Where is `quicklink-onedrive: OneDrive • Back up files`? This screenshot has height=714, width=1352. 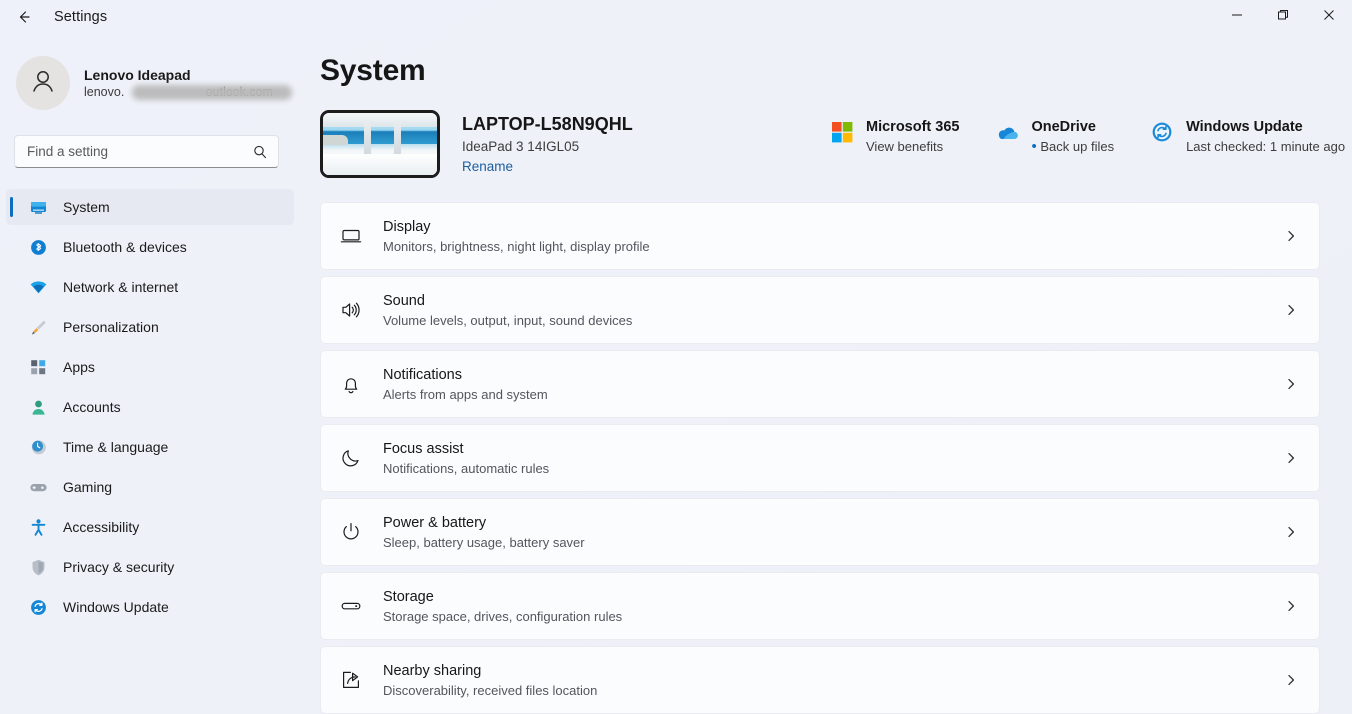 quicklink-onedrive: OneDrive • Back up files is located at coordinates (1054, 137).